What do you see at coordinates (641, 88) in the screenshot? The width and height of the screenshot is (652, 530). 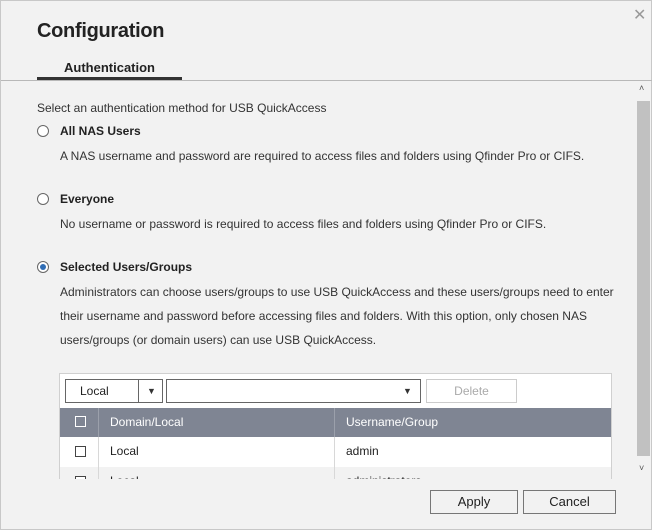 I see `scroll-up-icon: ˄` at bounding box center [641, 88].